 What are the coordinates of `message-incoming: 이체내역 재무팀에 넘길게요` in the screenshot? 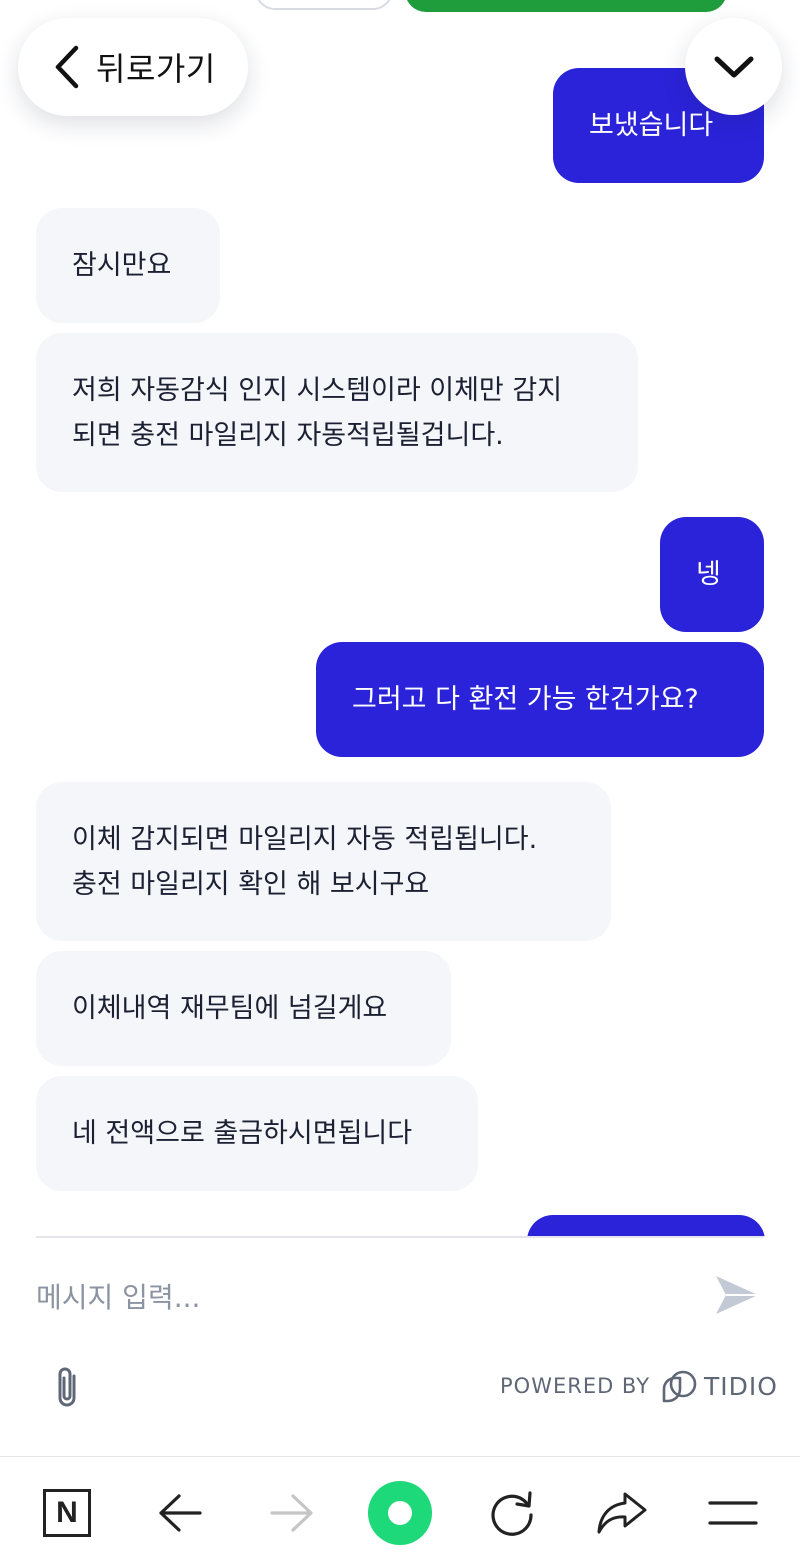 It's located at (243, 1008).